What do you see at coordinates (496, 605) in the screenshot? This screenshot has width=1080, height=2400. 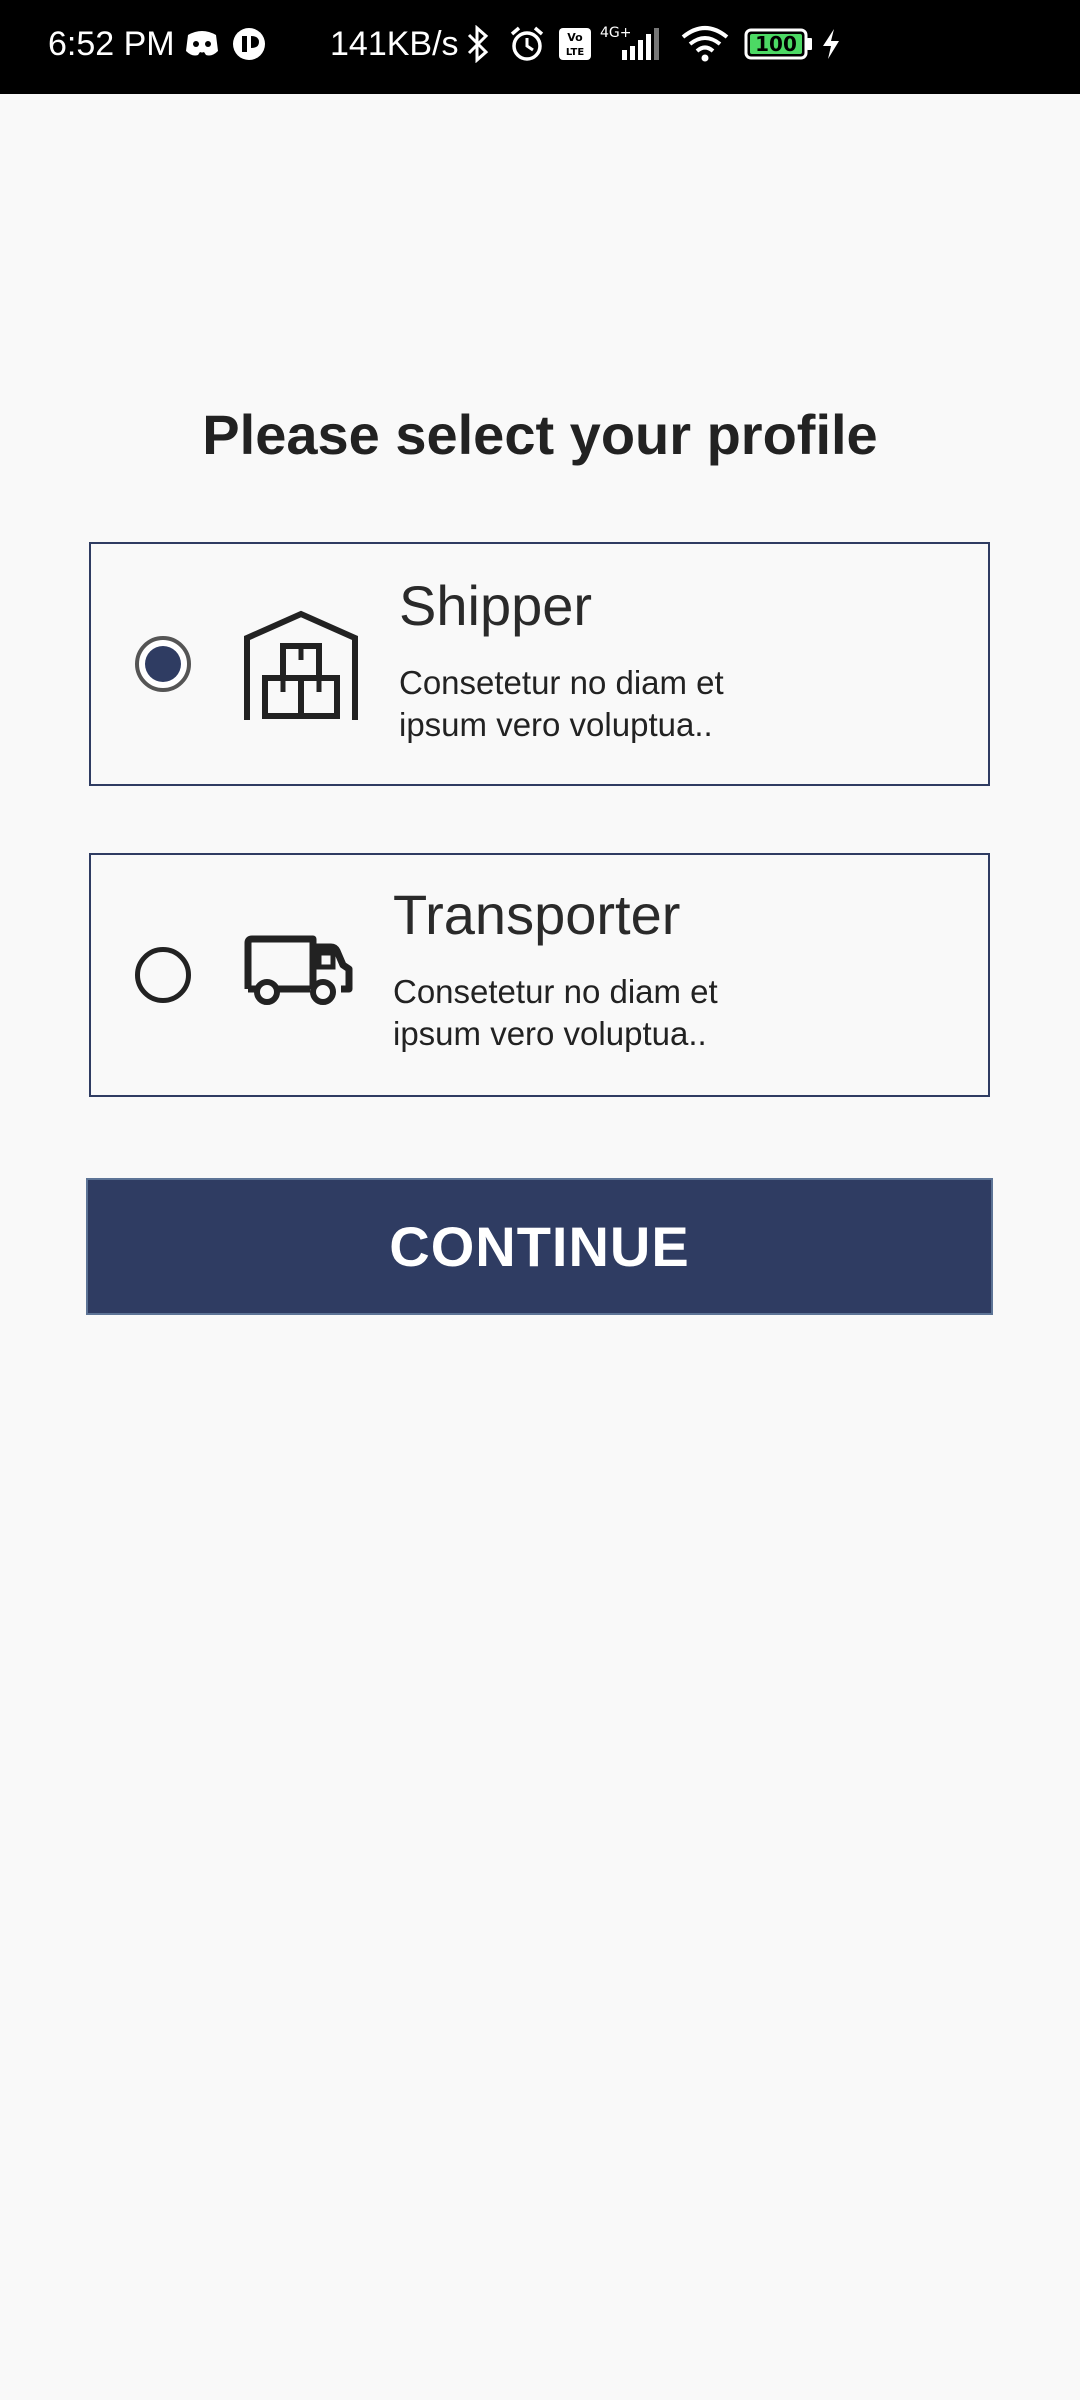 I see `shipper-name: Shipper` at bounding box center [496, 605].